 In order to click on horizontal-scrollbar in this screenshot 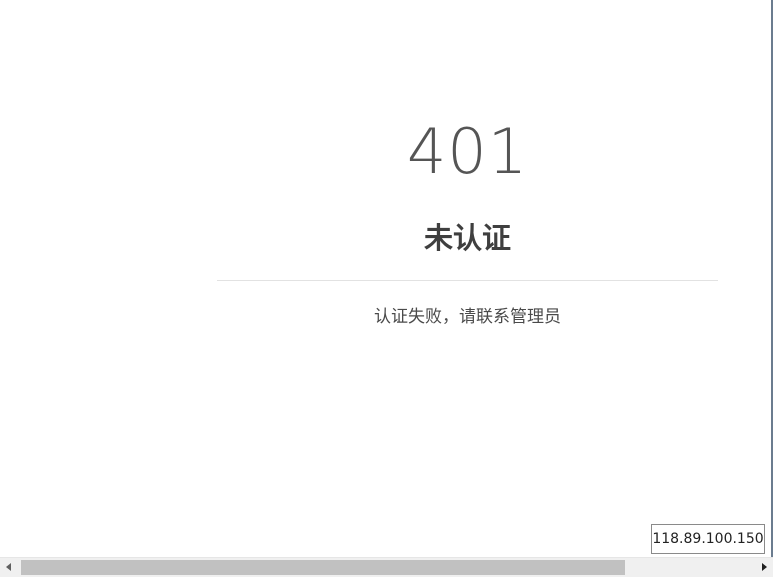, I will do `click(386, 567)`.